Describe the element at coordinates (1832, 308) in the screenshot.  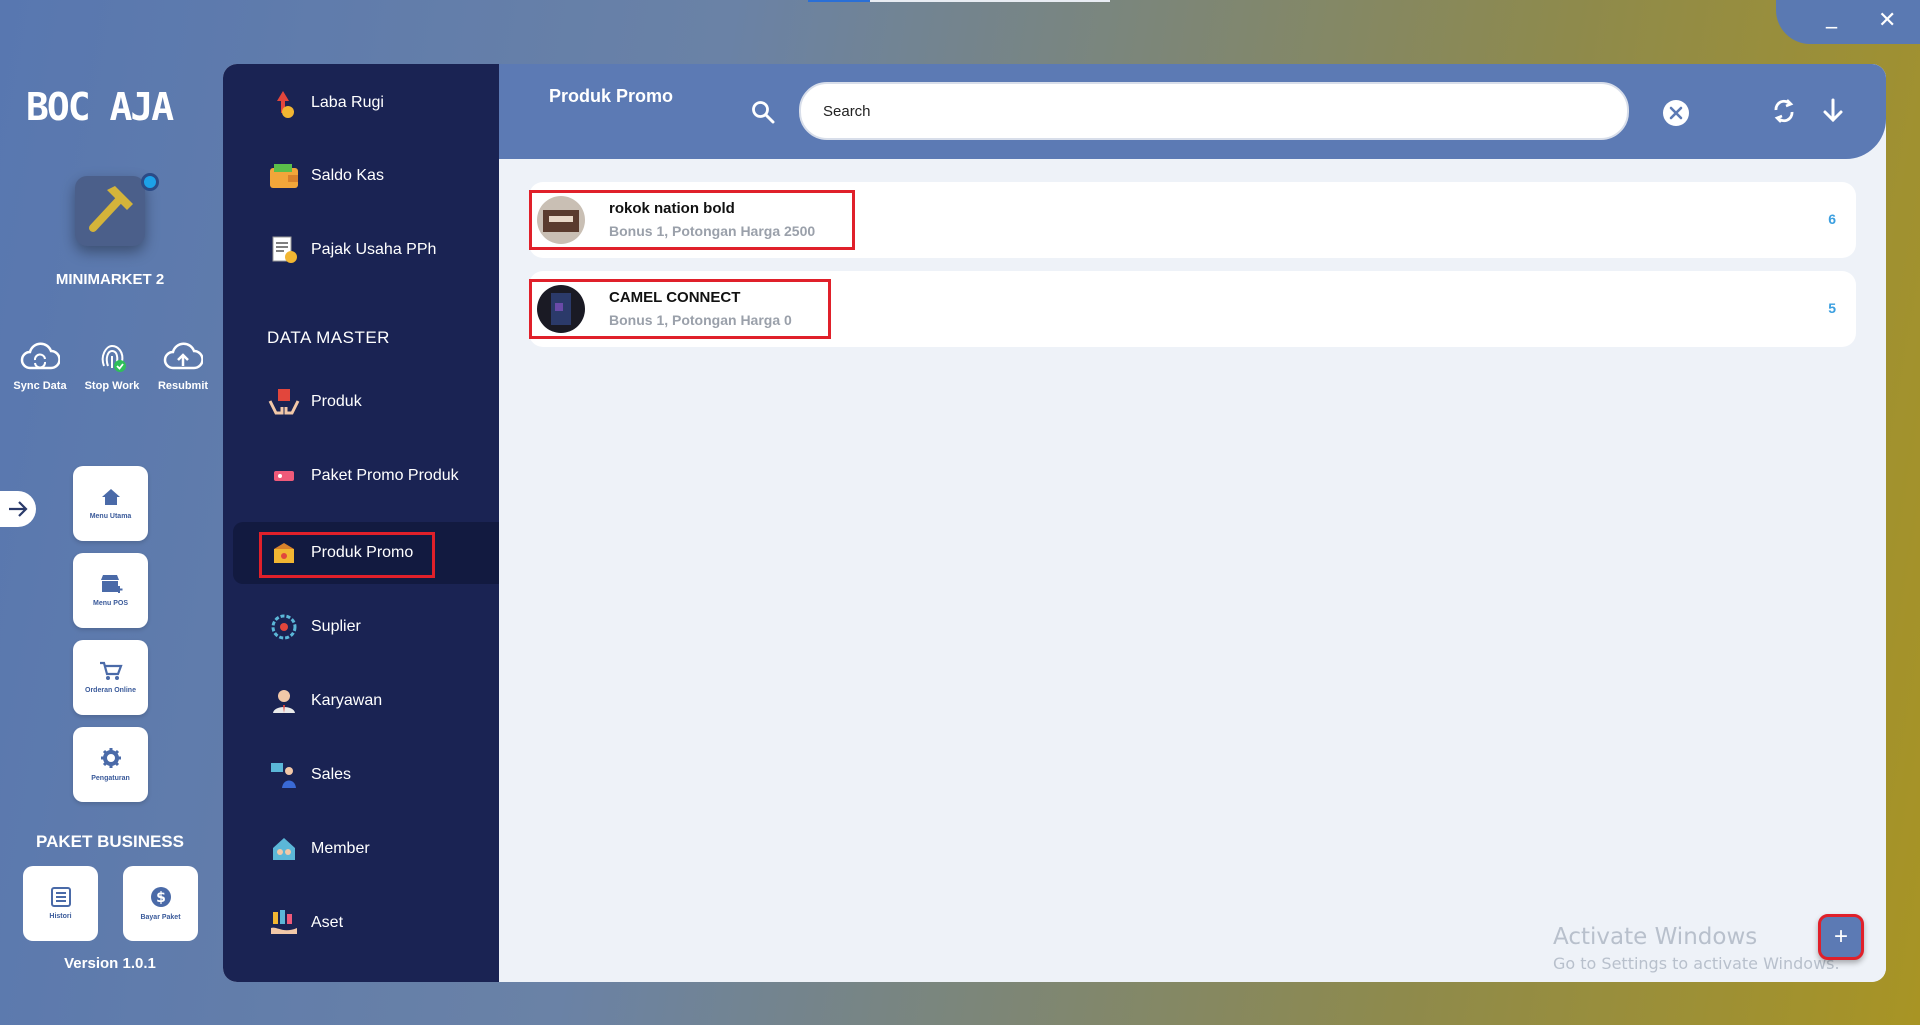
I see `promo-quantity: 5` at that location.